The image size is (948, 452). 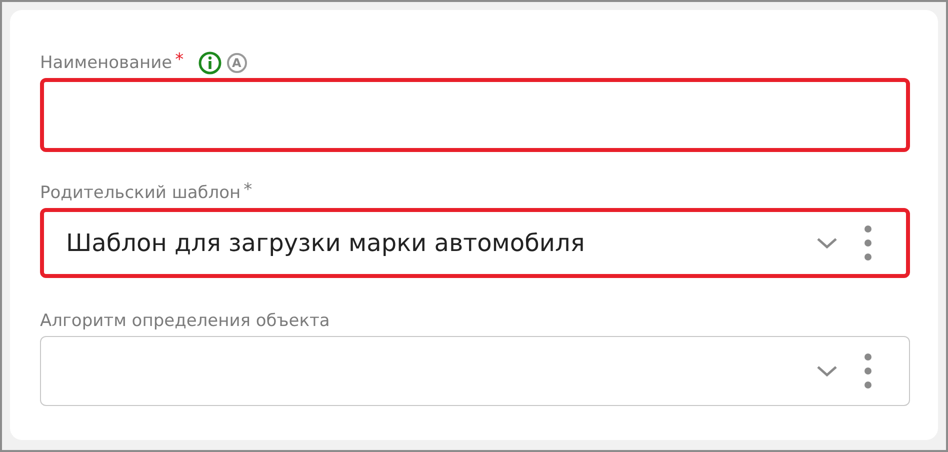 I want to click on info-icon, so click(x=210, y=63).